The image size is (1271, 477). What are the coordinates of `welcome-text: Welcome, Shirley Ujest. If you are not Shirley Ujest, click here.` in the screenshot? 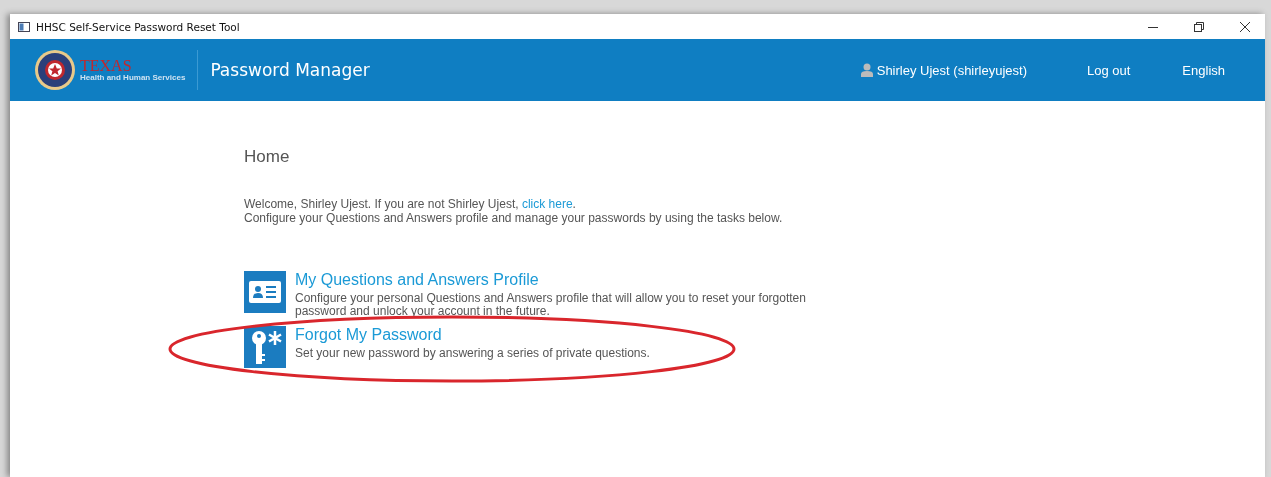 It's located at (410, 204).